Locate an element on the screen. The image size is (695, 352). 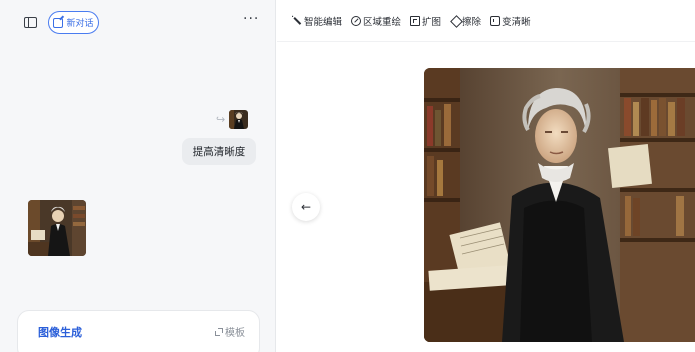
magic-wand-icon is located at coordinates (296, 19).